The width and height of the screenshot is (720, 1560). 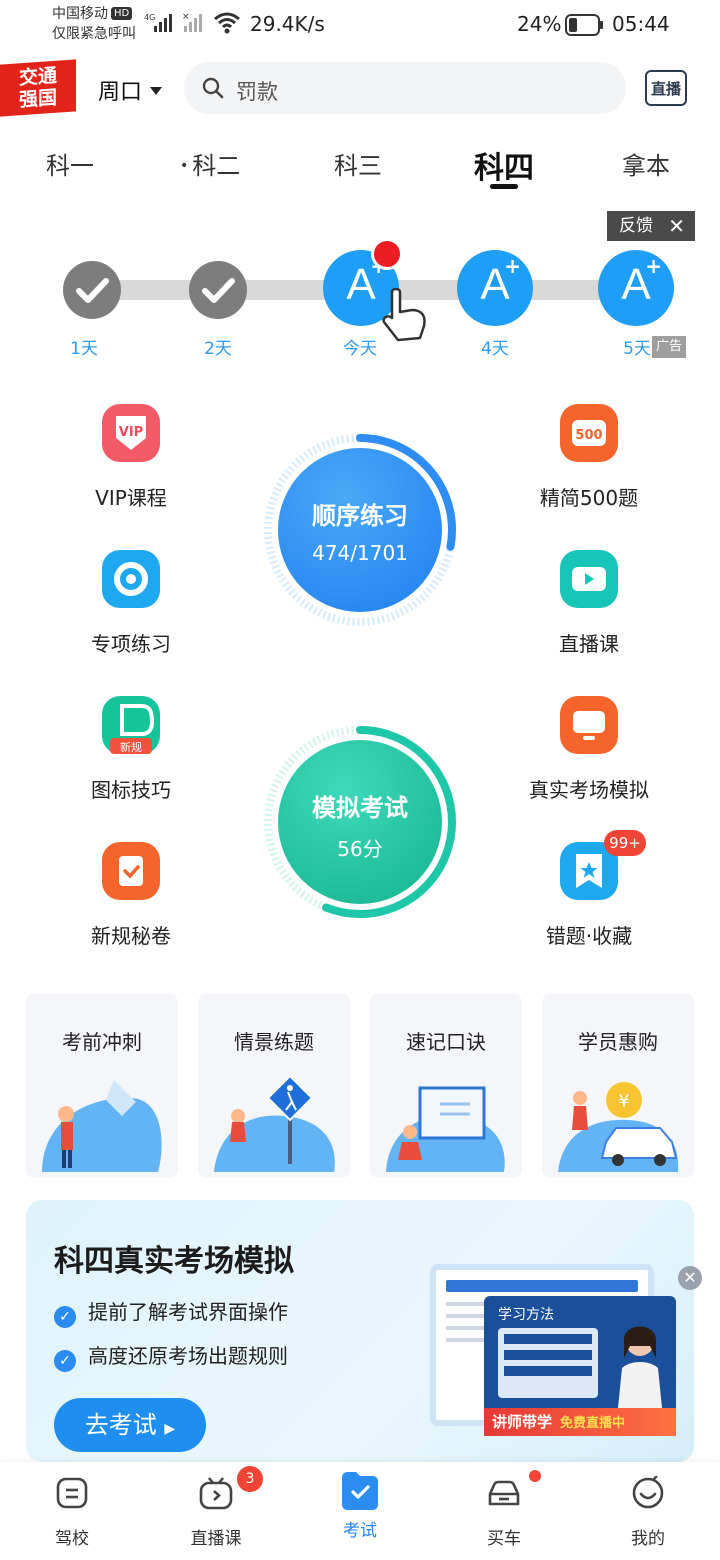 I want to click on banner-close-icon: ✕, so click(x=690, y=1278).